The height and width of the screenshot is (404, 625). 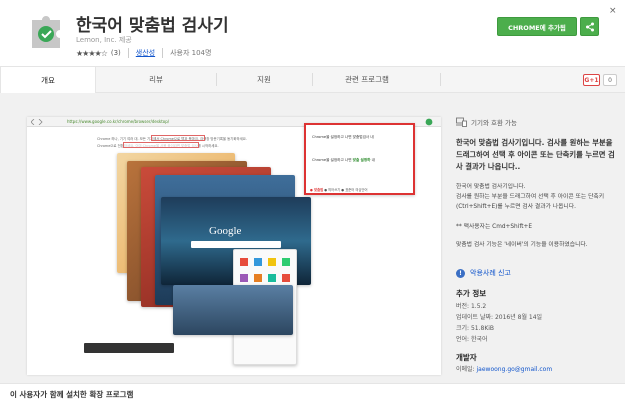 What do you see at coordinates (491, 187) in the screenshot?
I see `description-line: 한국어 맞춤법 검사기입니다.` at bounding box center [491, 187].